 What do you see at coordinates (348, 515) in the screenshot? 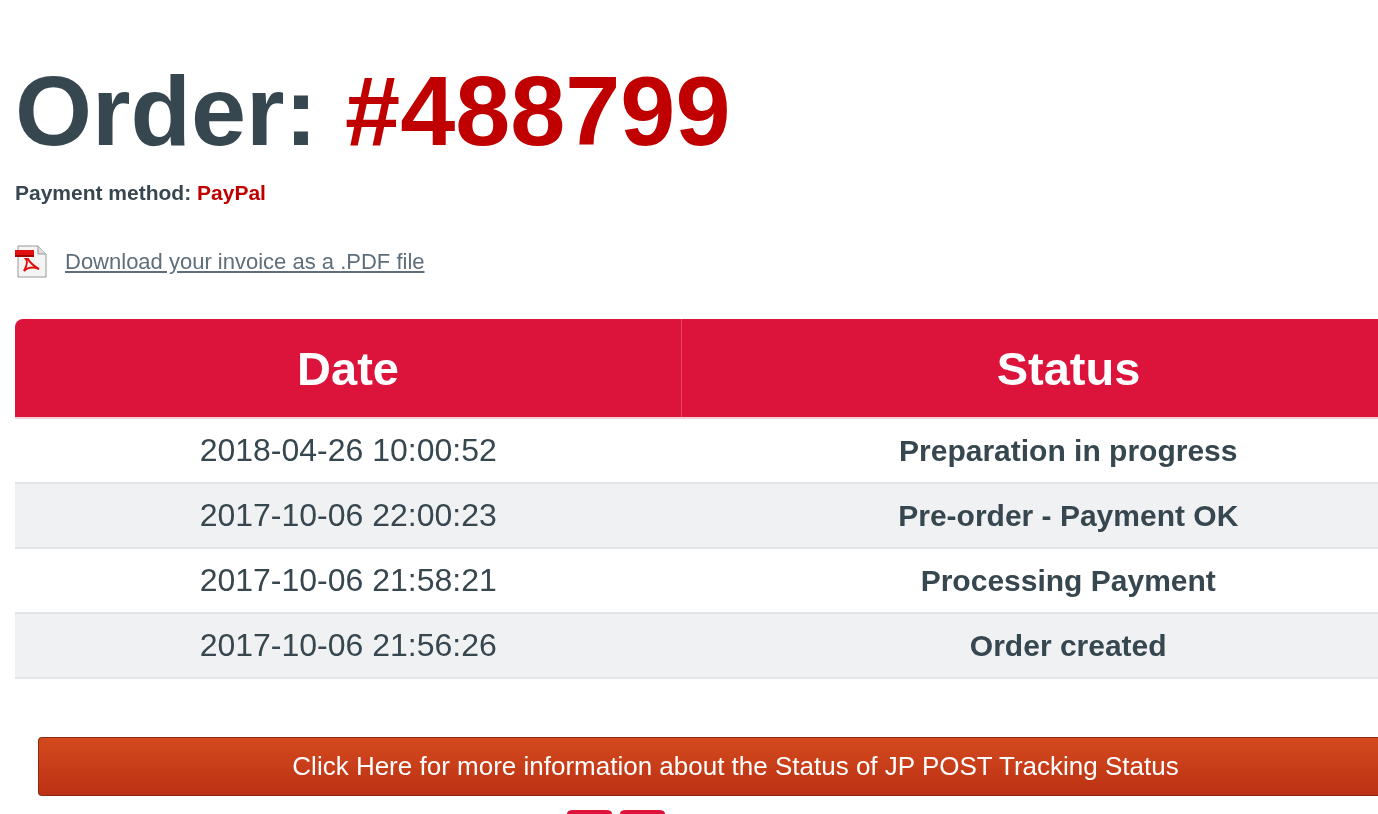
I see `table-cell: 2017-10-06 22:00:23` at bounding box center [348, 515].